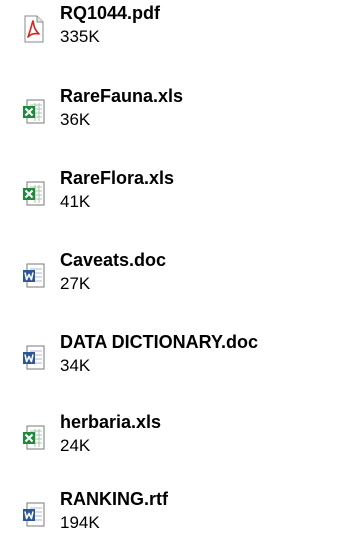 This screenshot has height=552, width=348. What do you see at coordinates (117, 178) in the screenshot?
I see `file-name: RareFlora.xls` at bounding box center [117, 178].